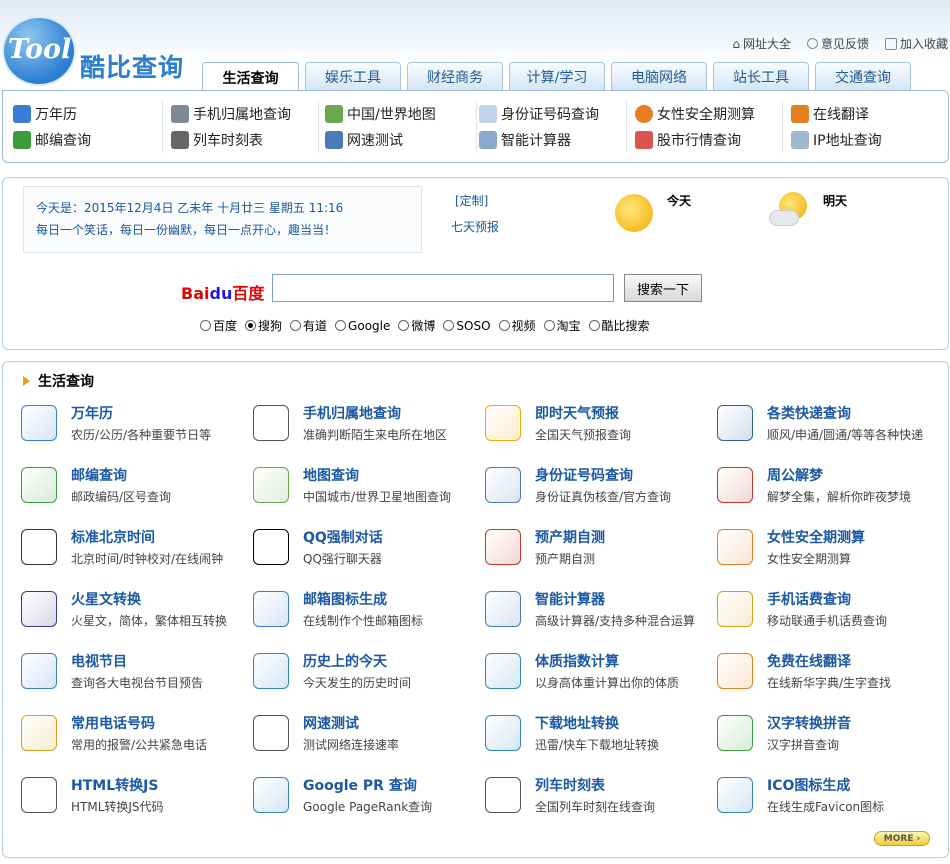 The height and width of the screenshot is (864, 950). What do you see at coordinates (832, 797) in the screenshot?
I see `tool-item: ICO图标生成 在线生成Favicon图标` at bounding box center [832, 797].